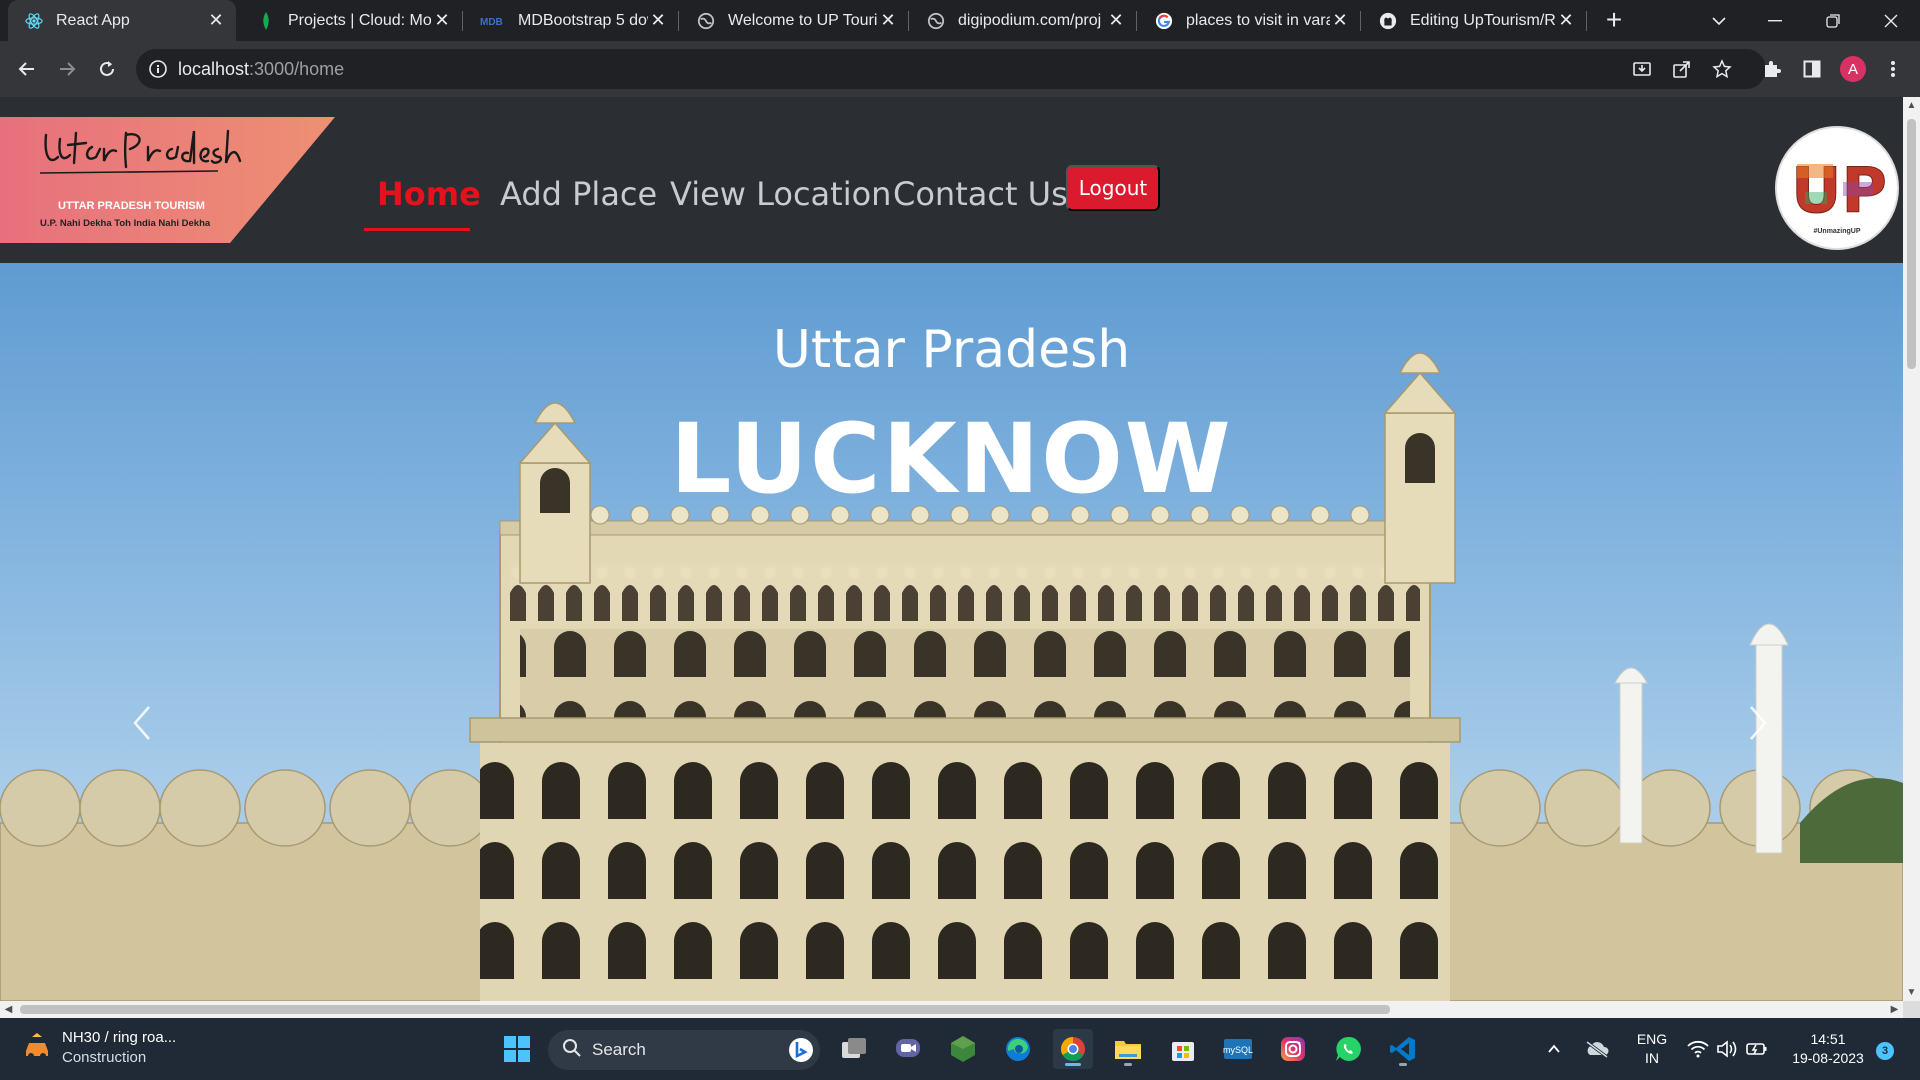 This screenshot has height=1080, width=1920. What do you see at coordinates (1837, 231) in the screenshot?
I see `badge-caption: #UnmazingUP` at bounding box center [1837, 231].